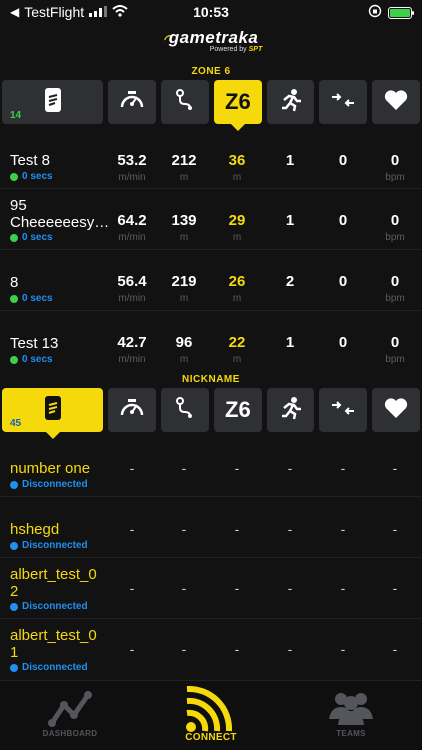 This screenshot has width=422, height=750. What do you see at coordinates (211, 280) in the screenshot?
I see `table-row: 8 0 secs 56.4 m/min 219 m 26 m 2 0 0 bpm` at bounding box center [211, 280].